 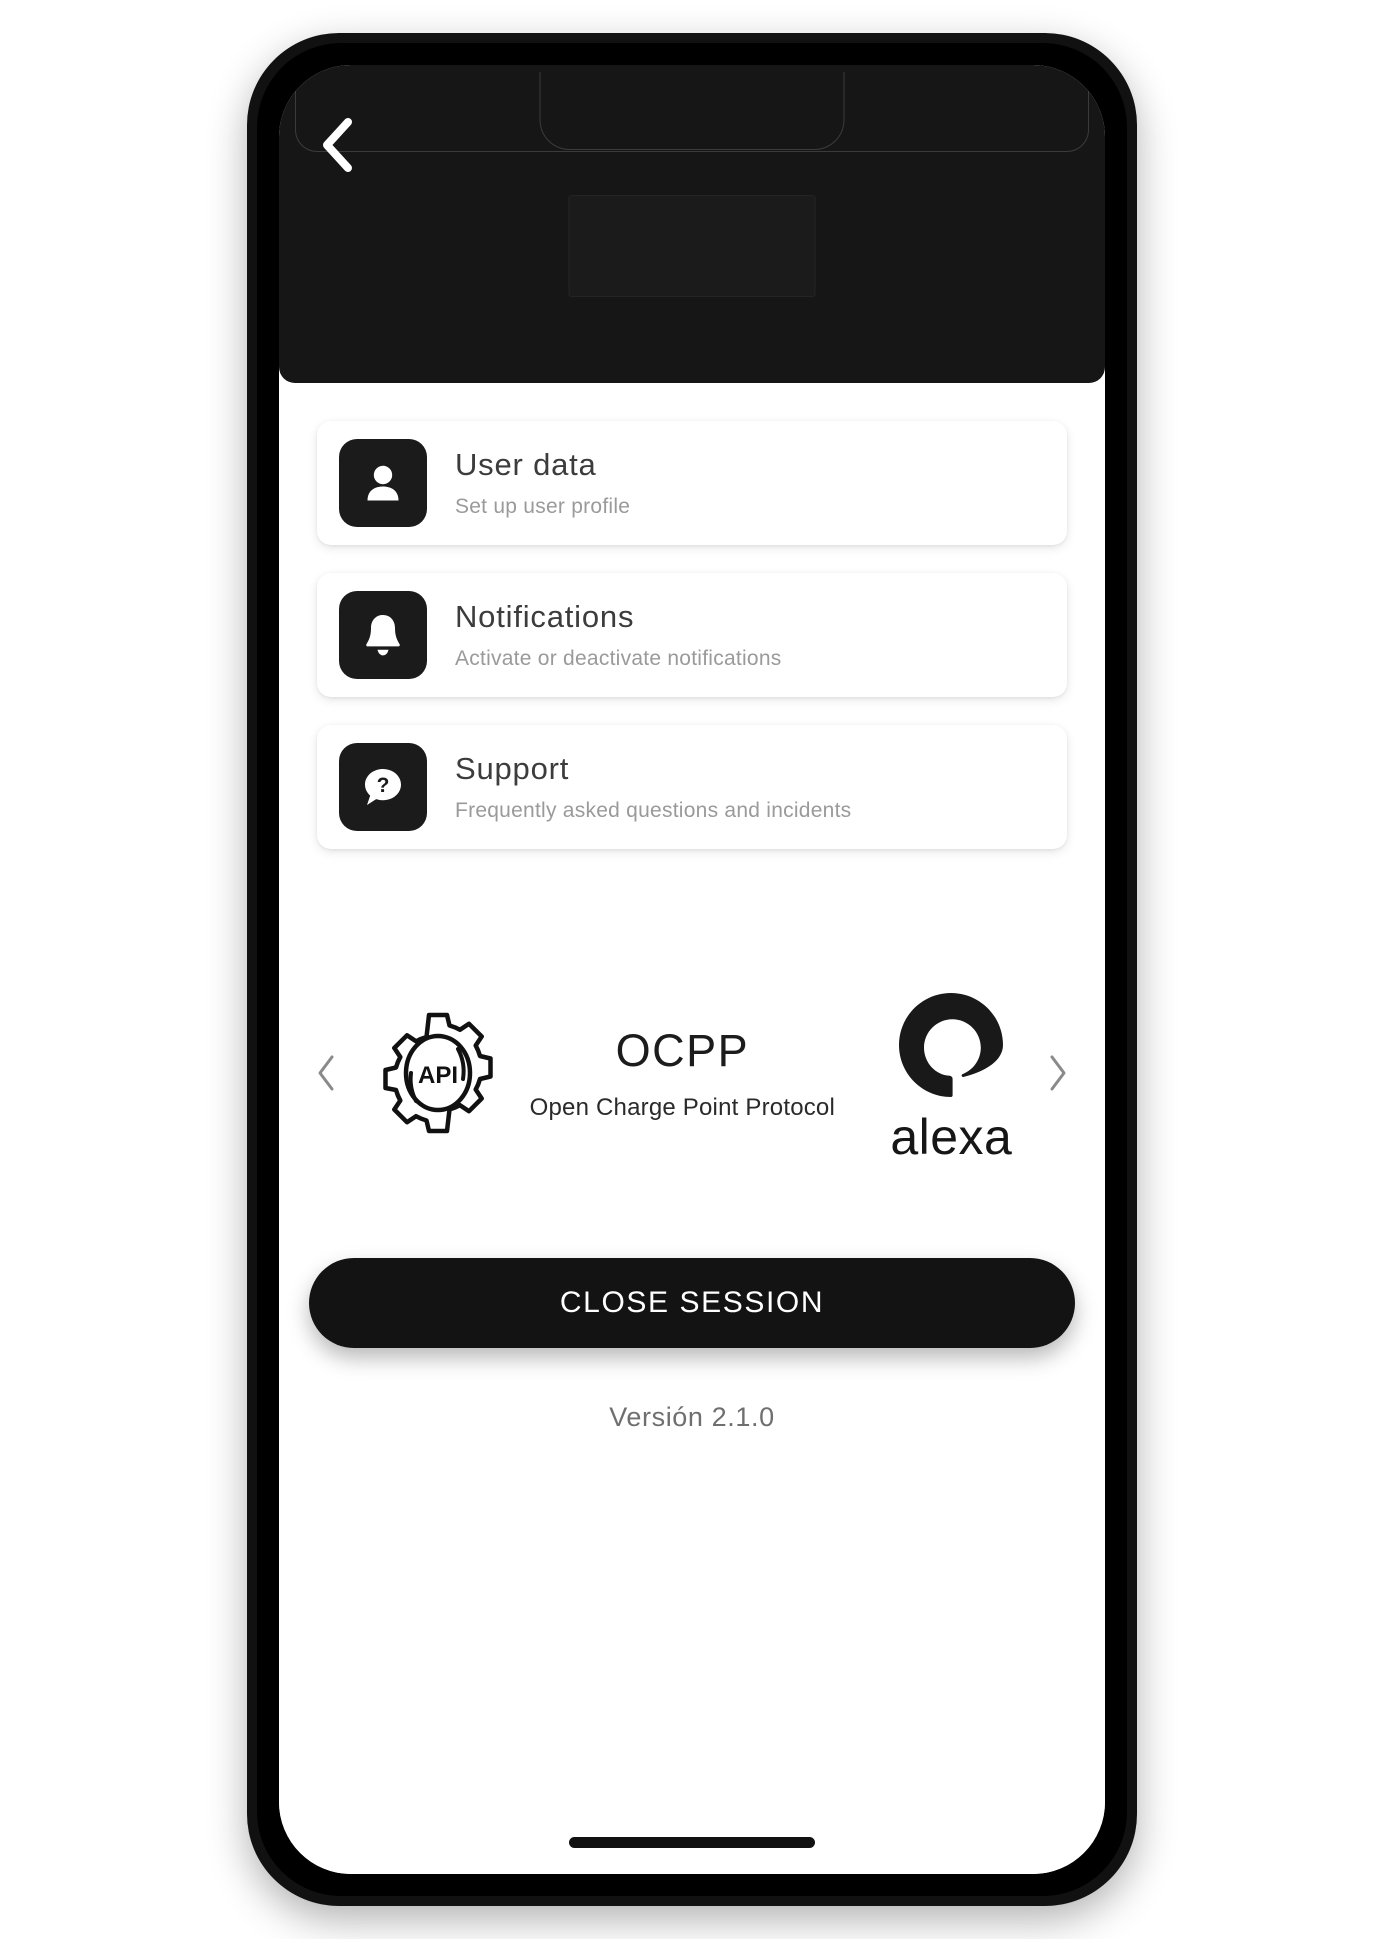 What do you see at coordinates (682, 1050) in the screenshot?
I see `ocpp-title: OCPP` at bounding box center [682, 1050].